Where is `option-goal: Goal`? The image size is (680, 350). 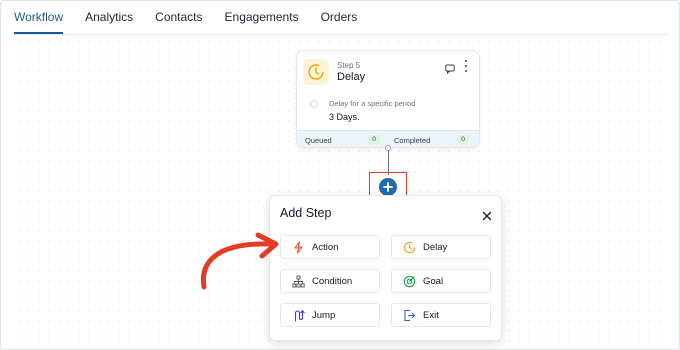
option-goal: Goal is located at coordinates (441, 281).